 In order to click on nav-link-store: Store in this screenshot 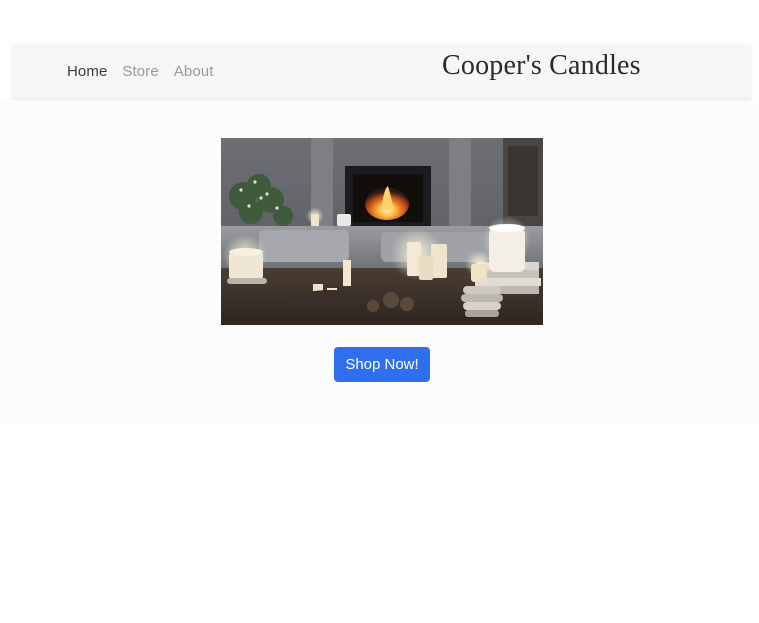, I will do `click(140, 71)`.